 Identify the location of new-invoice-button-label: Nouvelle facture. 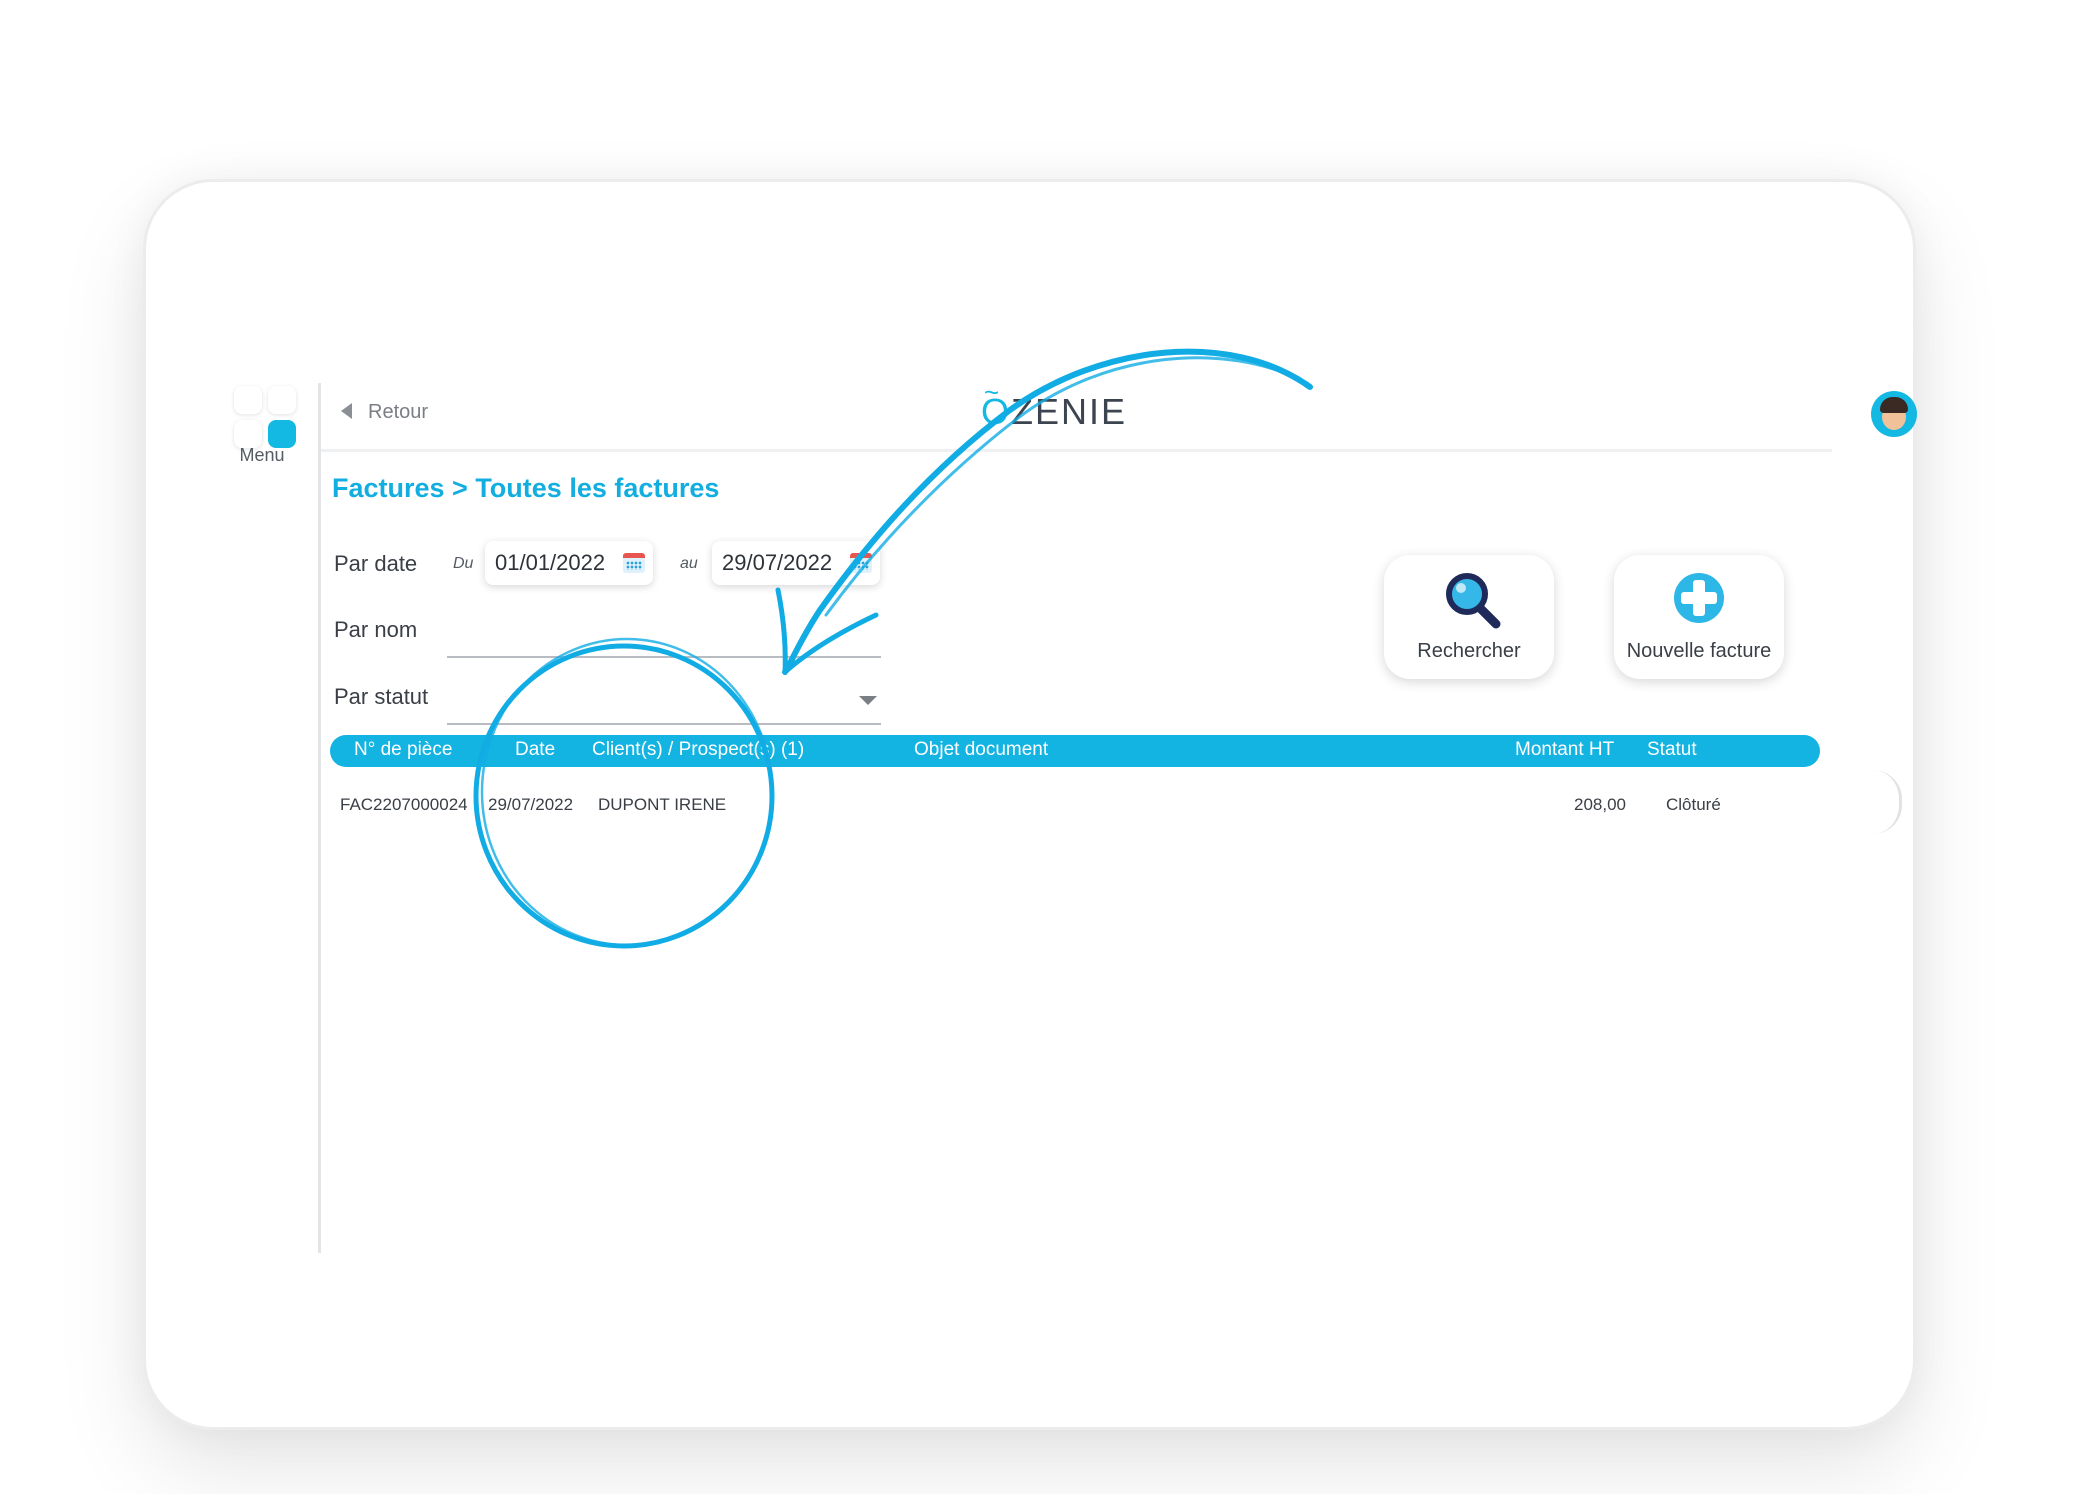
(1699, 651).